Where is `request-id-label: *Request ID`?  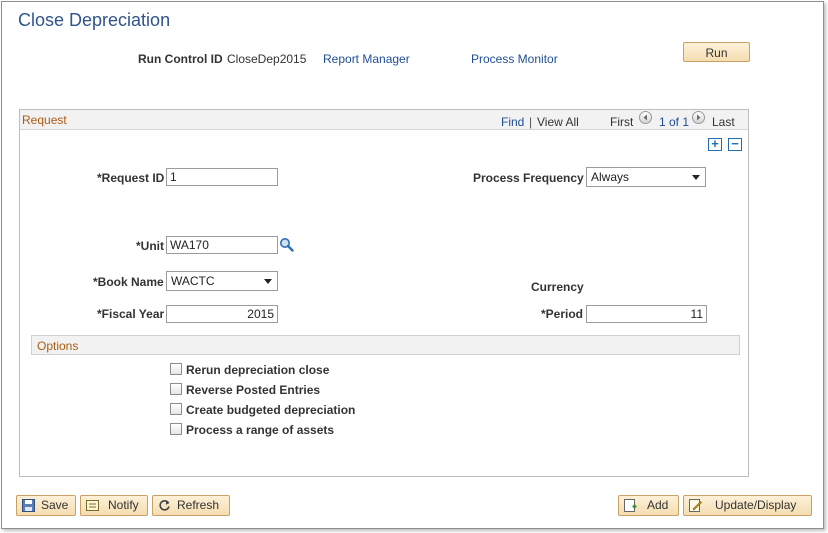 request-id-label: *Request ID is located at coordinates (131, 178).